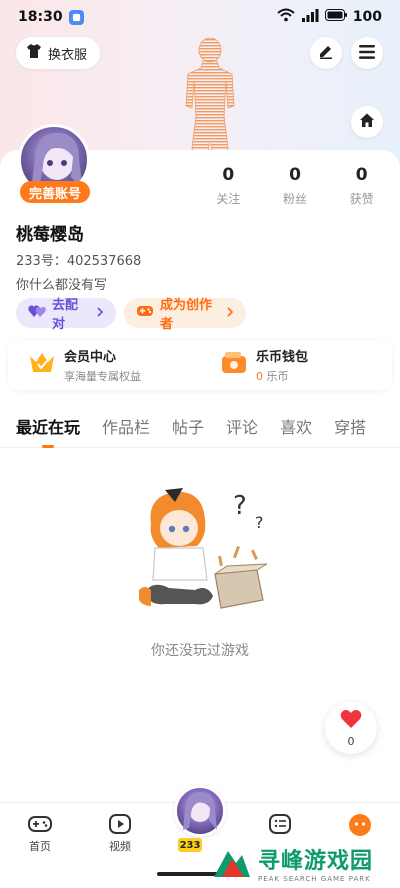  Describe the element at coordinates (200, 811) in the screenshot. I see `nav-center-avatar` at that location.